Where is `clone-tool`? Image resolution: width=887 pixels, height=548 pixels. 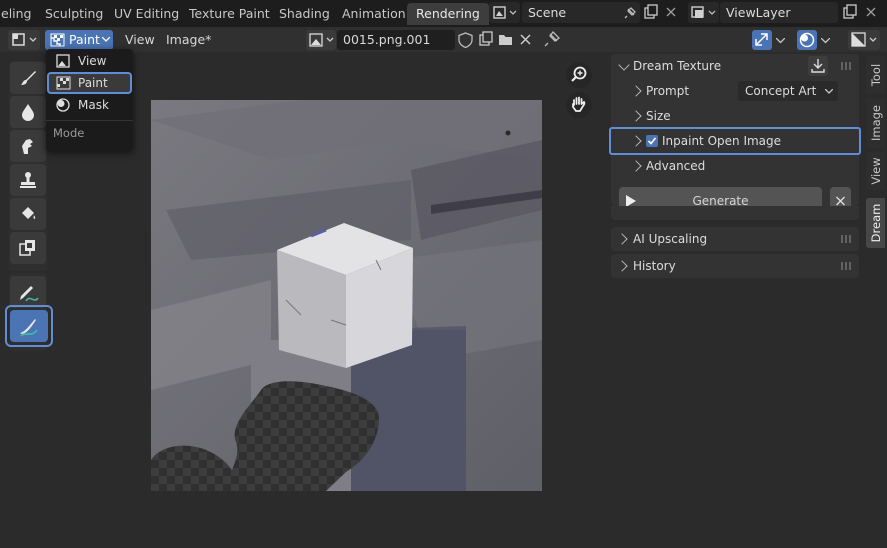 clone-tool is located at coordinates (28, 180).